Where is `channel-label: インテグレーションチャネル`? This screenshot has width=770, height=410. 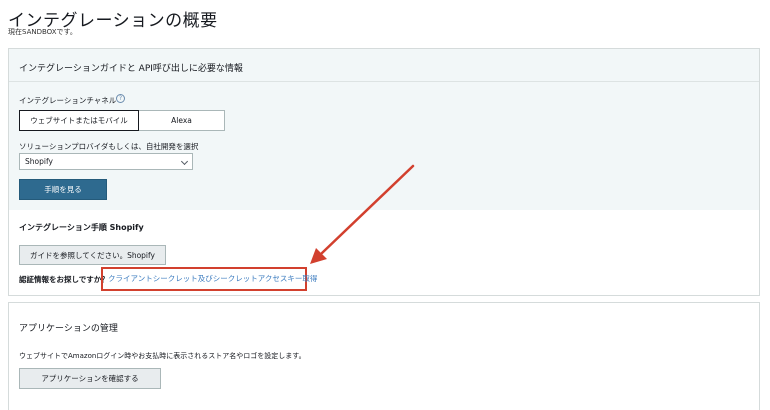 channel-label: インテグレーションチャネル is located at coordinates (68, 100).